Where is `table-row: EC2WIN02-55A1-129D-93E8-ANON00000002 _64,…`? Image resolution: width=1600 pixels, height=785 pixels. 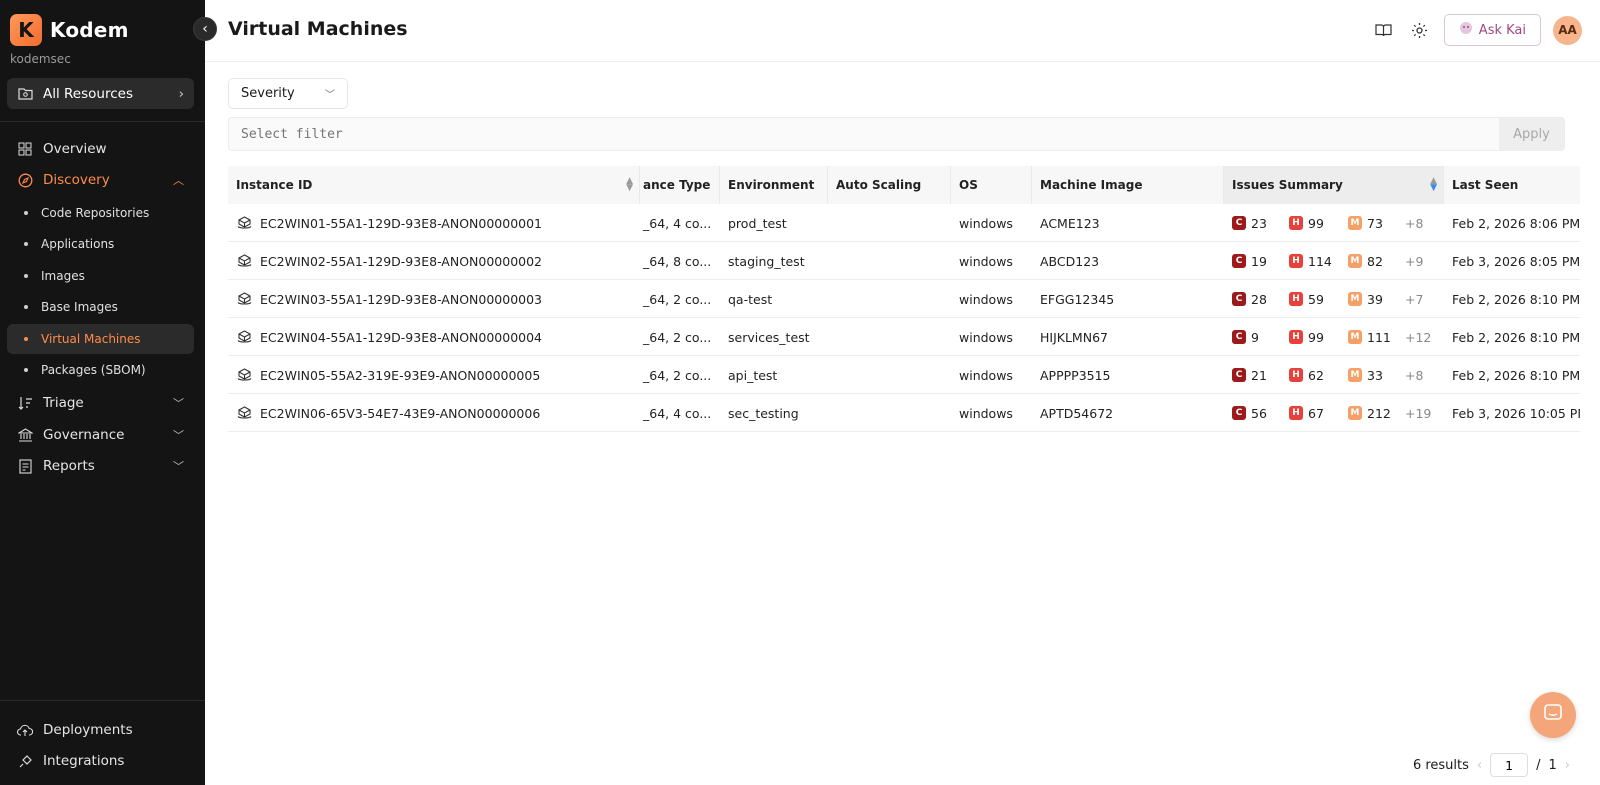
table-row: EC2WIN02-55A1-129D-93E8-ANON00000002 _64,… is located at coordinates (904, 261).